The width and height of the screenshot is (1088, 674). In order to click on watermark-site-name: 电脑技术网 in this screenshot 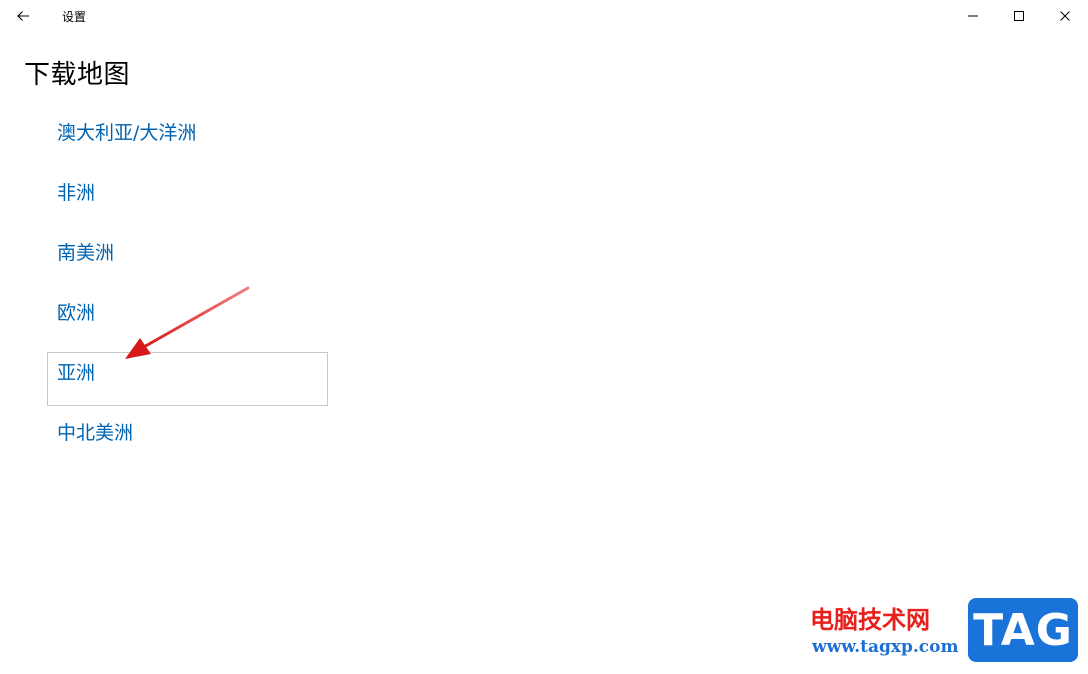, I will do `click(870, 620)`.